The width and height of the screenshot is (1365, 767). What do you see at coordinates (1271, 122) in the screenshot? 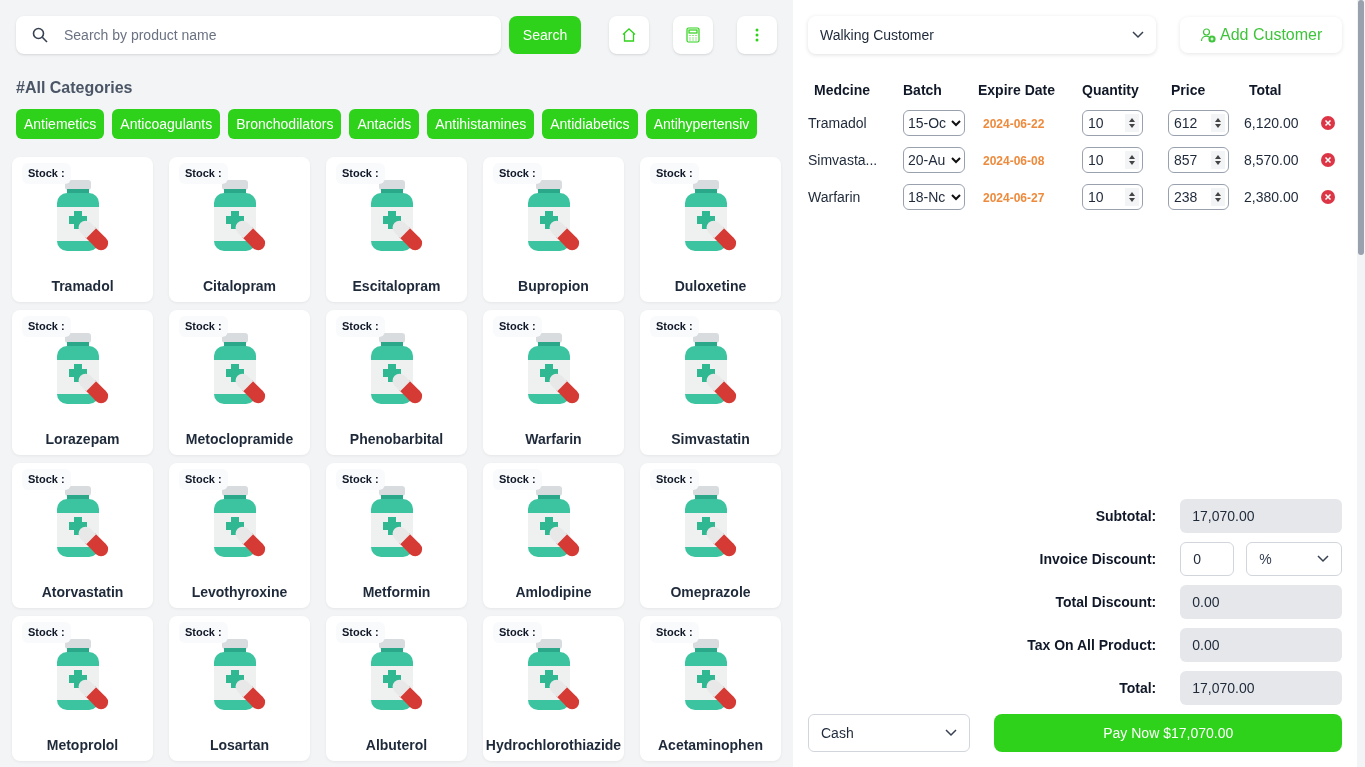
I see `line-total: 6,120.00` at bounding box center [1271, 122].